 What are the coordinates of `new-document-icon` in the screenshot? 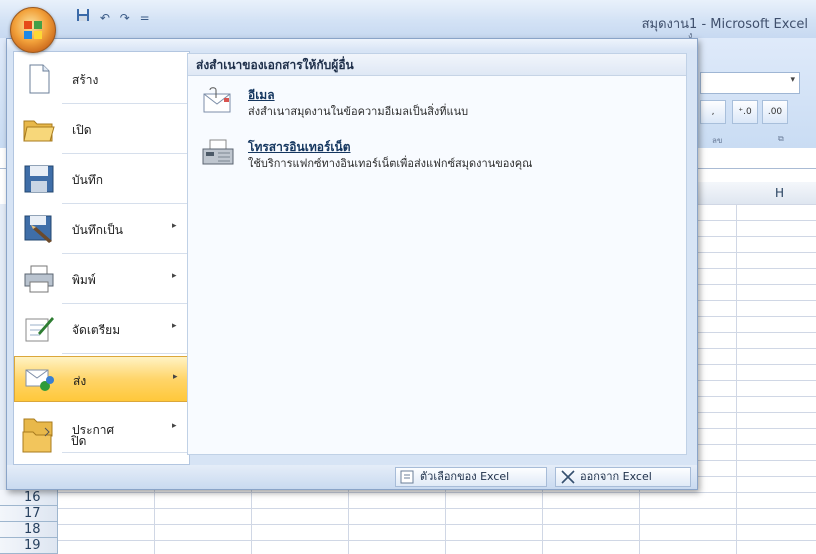 It's located at (39, 79).